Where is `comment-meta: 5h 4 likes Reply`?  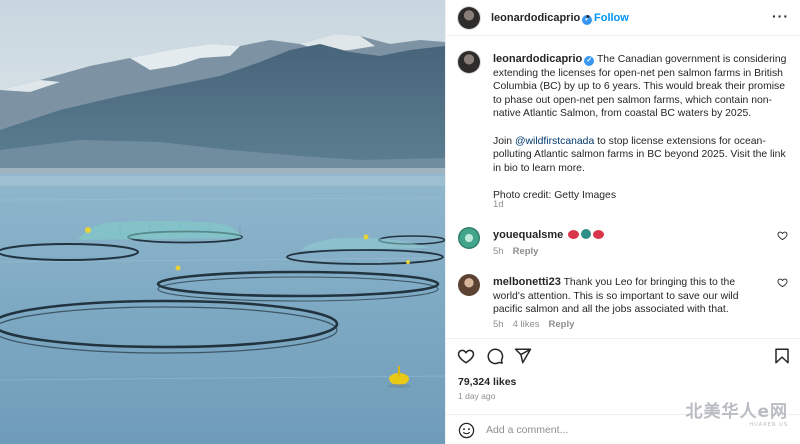
comment-meta: 5h 4 likes Reply is located at coordinates (538, 324).